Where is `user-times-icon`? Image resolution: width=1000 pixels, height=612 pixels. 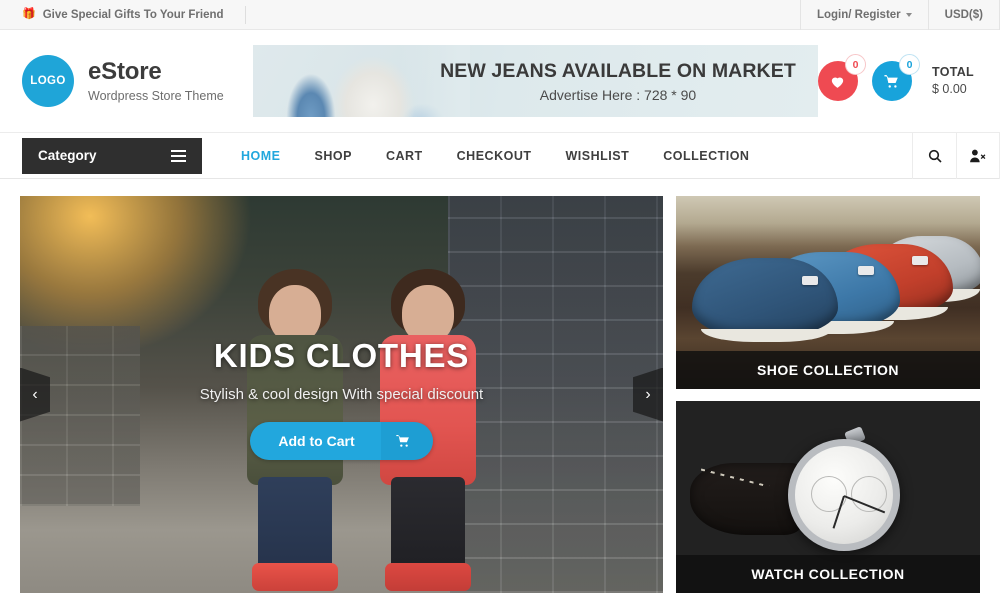 user-times-icon is located at coordinates (978, 155).